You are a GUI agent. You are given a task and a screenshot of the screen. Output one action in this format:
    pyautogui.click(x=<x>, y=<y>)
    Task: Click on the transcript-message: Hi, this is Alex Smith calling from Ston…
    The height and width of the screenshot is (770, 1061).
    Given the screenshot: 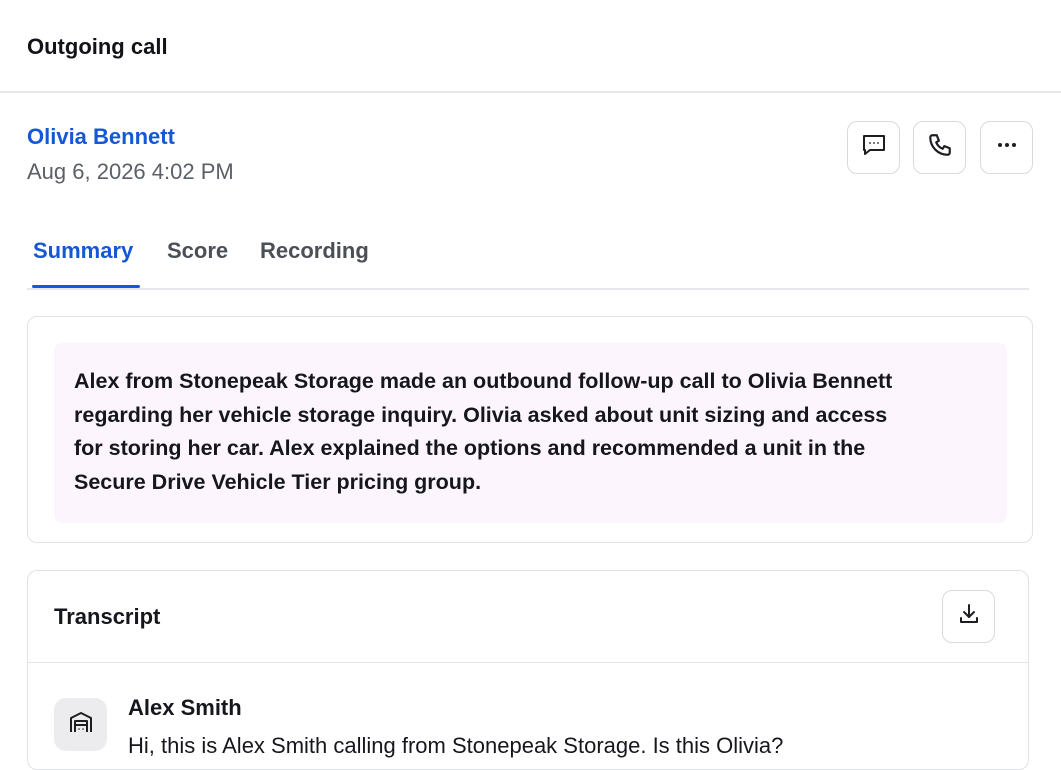 What is the action you would take?
    pyautogui.click(x=456, y=745)
    